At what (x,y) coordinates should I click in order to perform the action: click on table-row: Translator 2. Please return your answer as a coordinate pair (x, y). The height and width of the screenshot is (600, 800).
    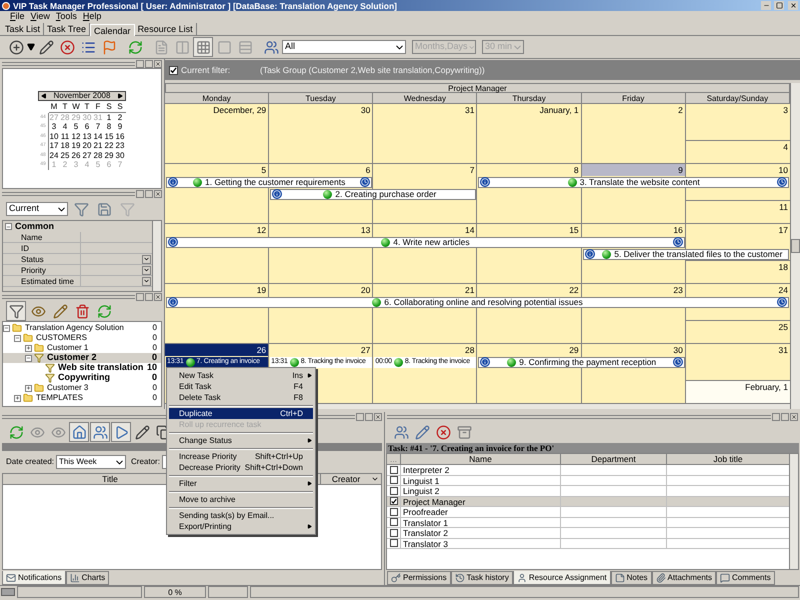
    Looking at the image, I should click on (588, 533).